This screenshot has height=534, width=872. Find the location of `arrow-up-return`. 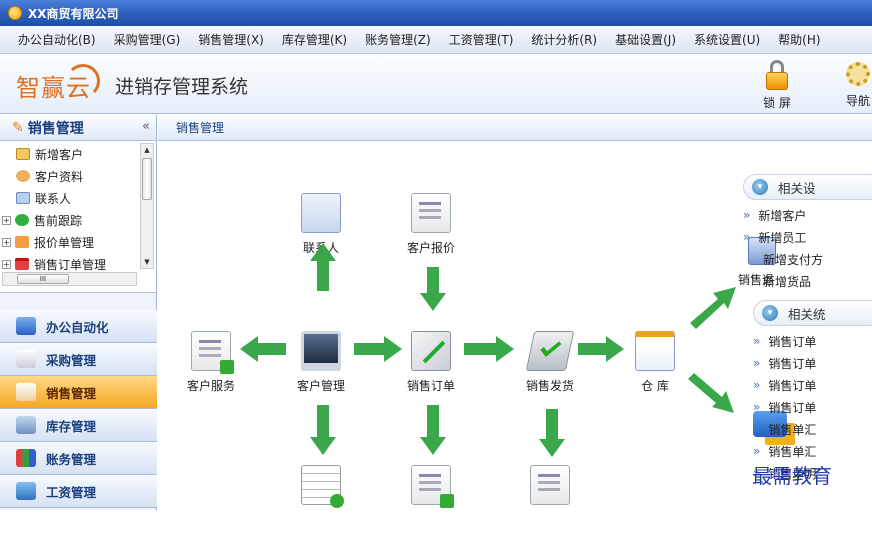

arrow-up-return is located at coordinates (713, 308).